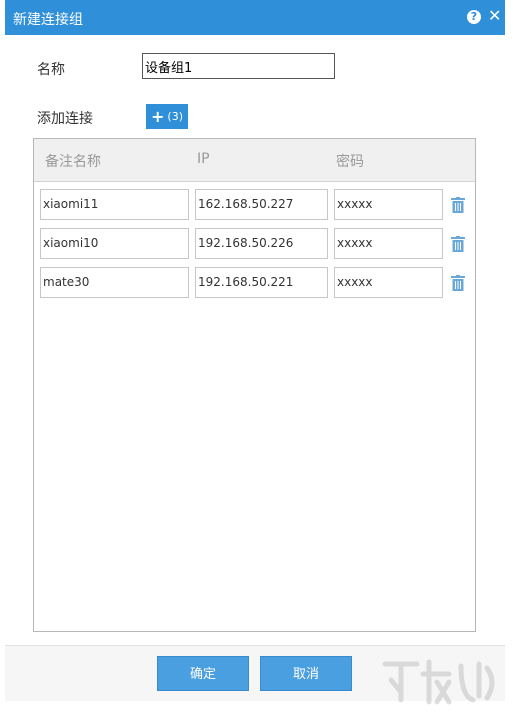  I want to click on row-ip-input: 192.168.50.226, so click(261, 243).